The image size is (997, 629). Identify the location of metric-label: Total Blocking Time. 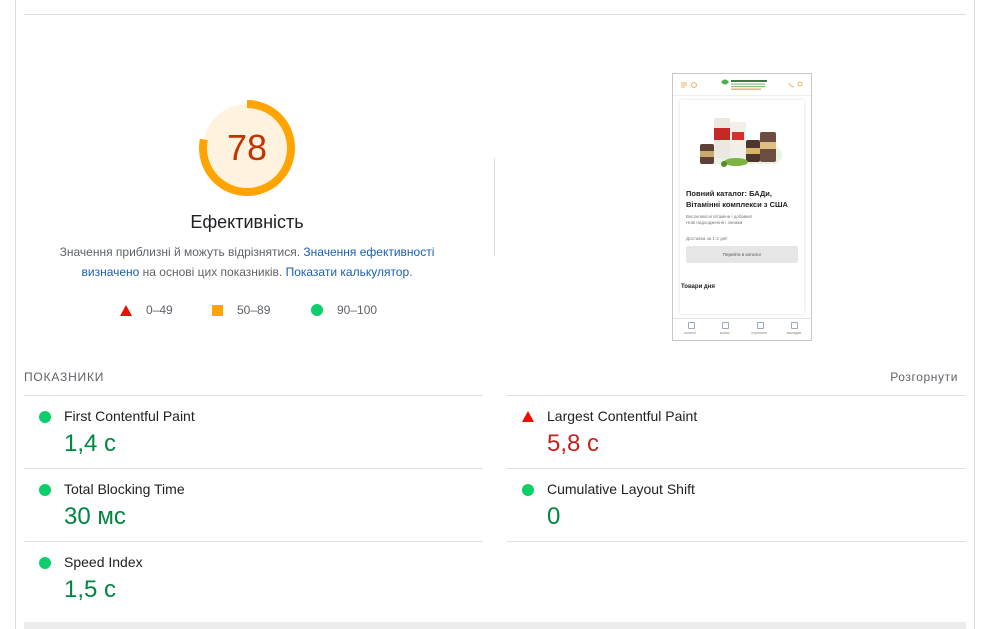
(124, 489).